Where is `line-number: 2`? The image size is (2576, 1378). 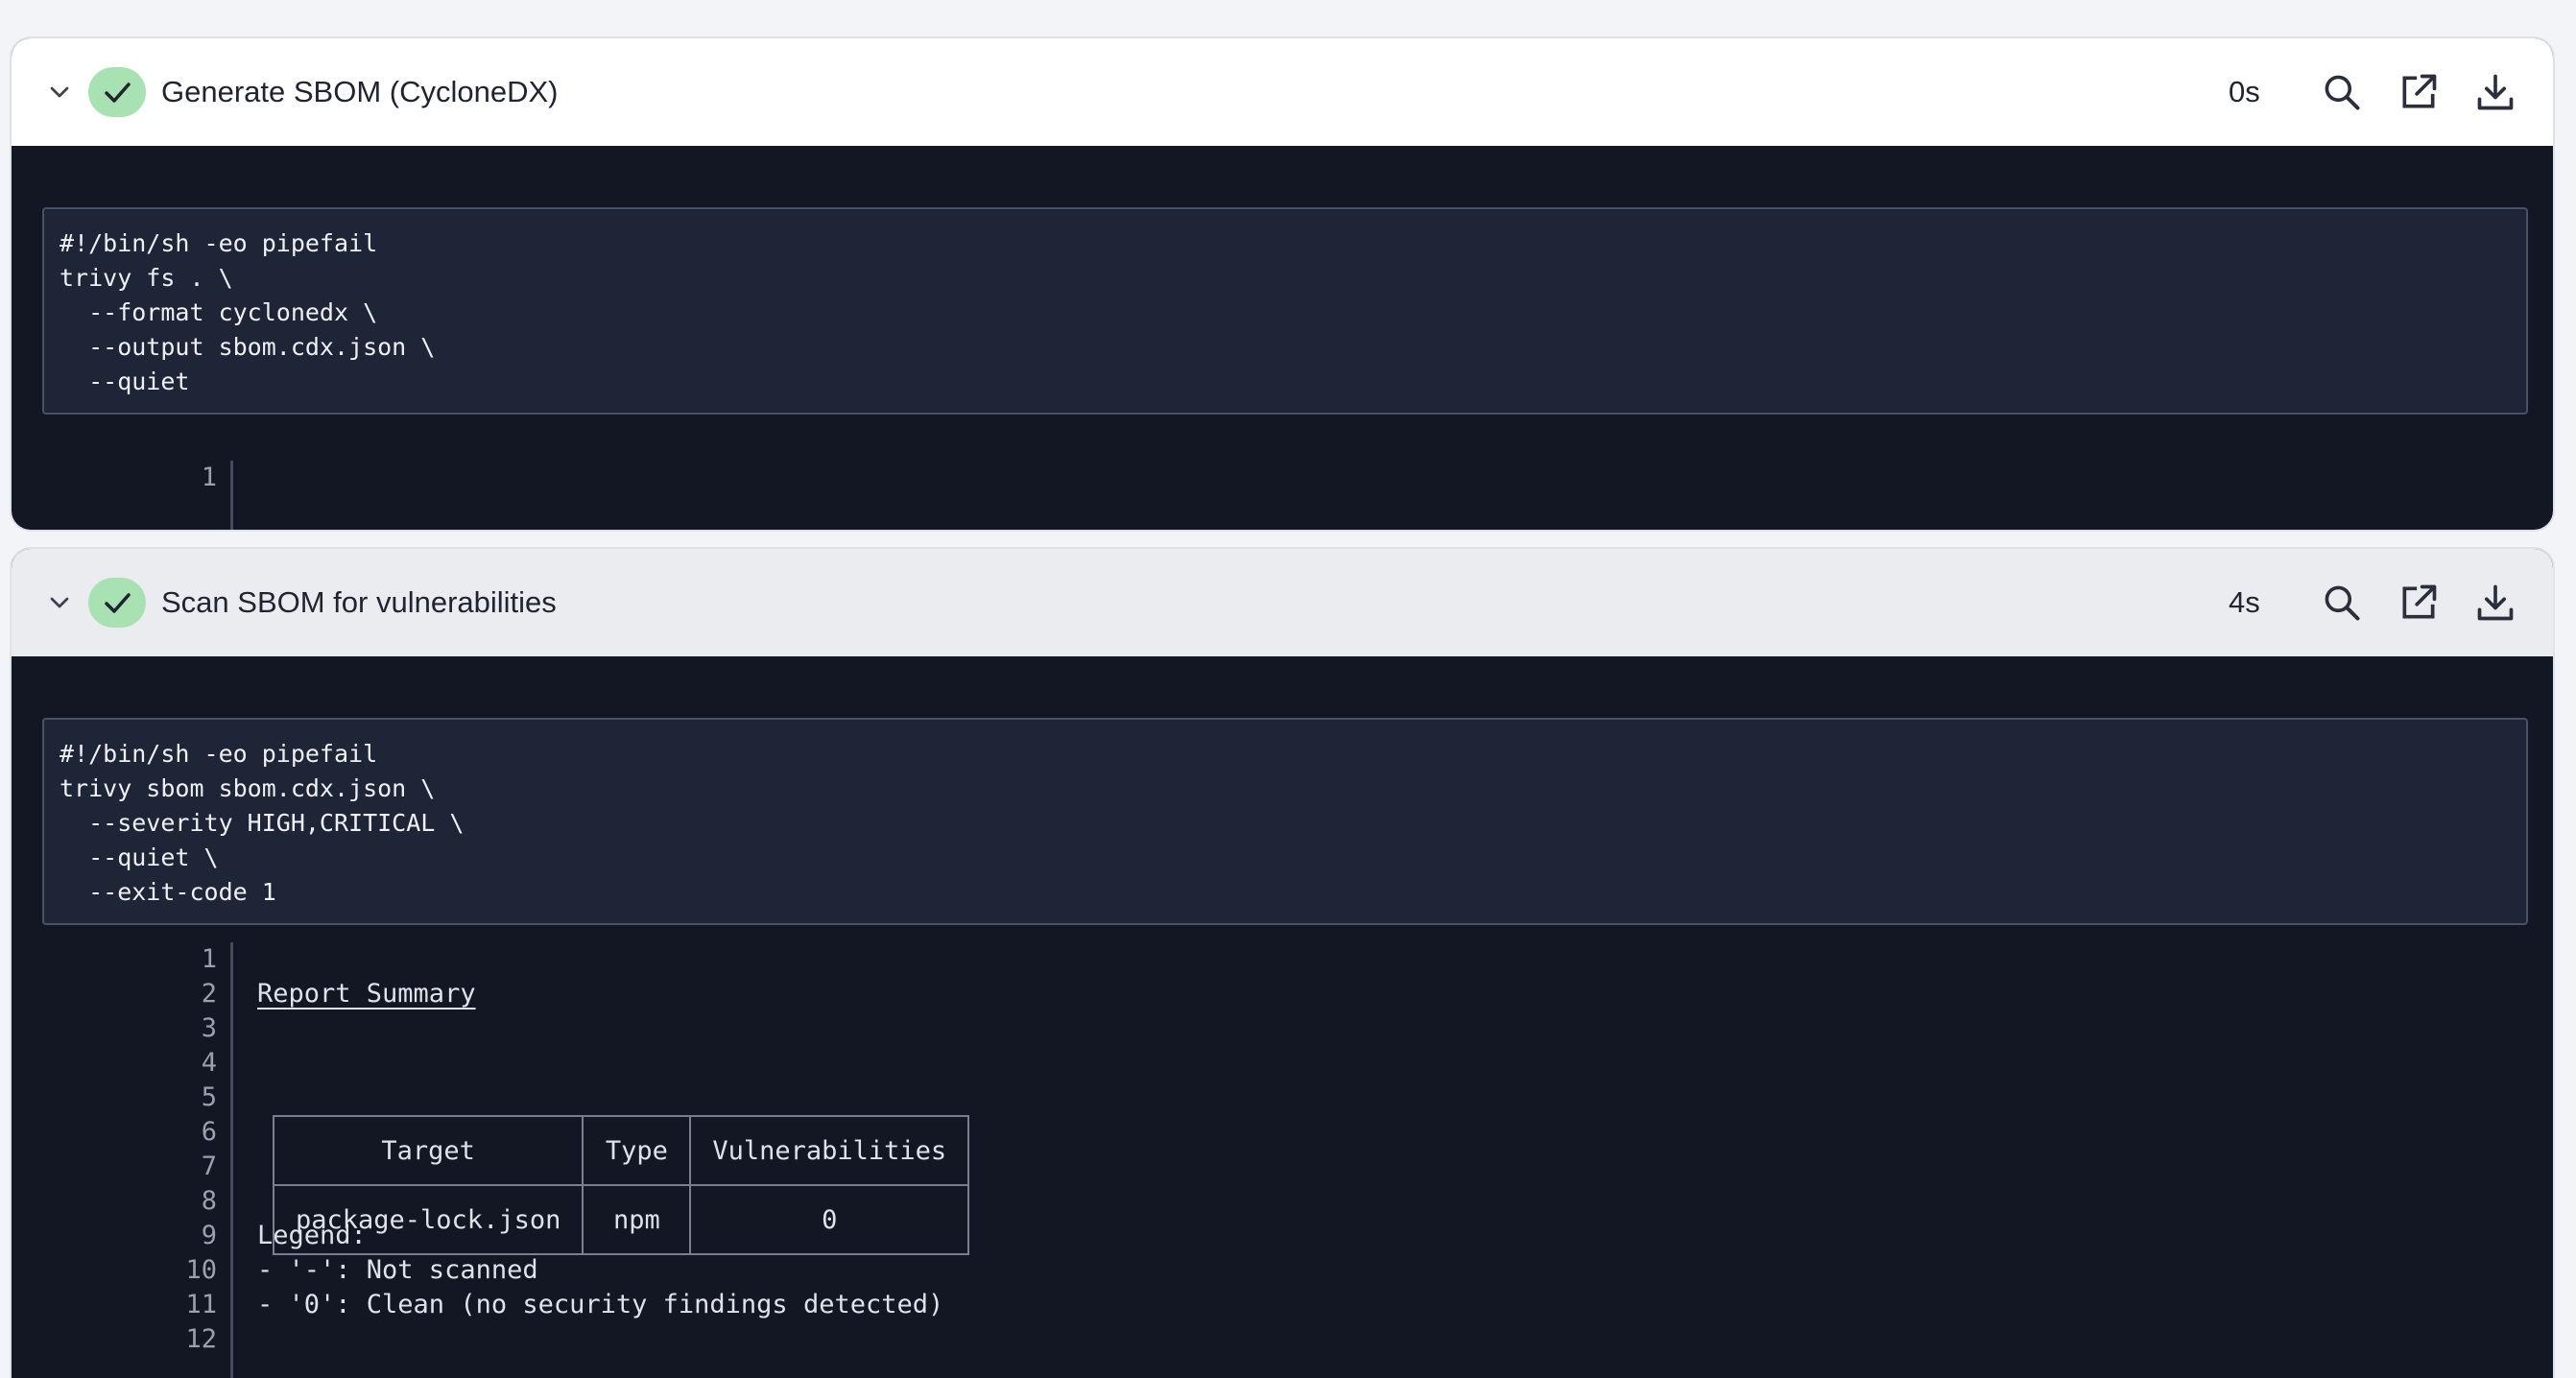 line-number: 2 is located at coordinates (129, 994).